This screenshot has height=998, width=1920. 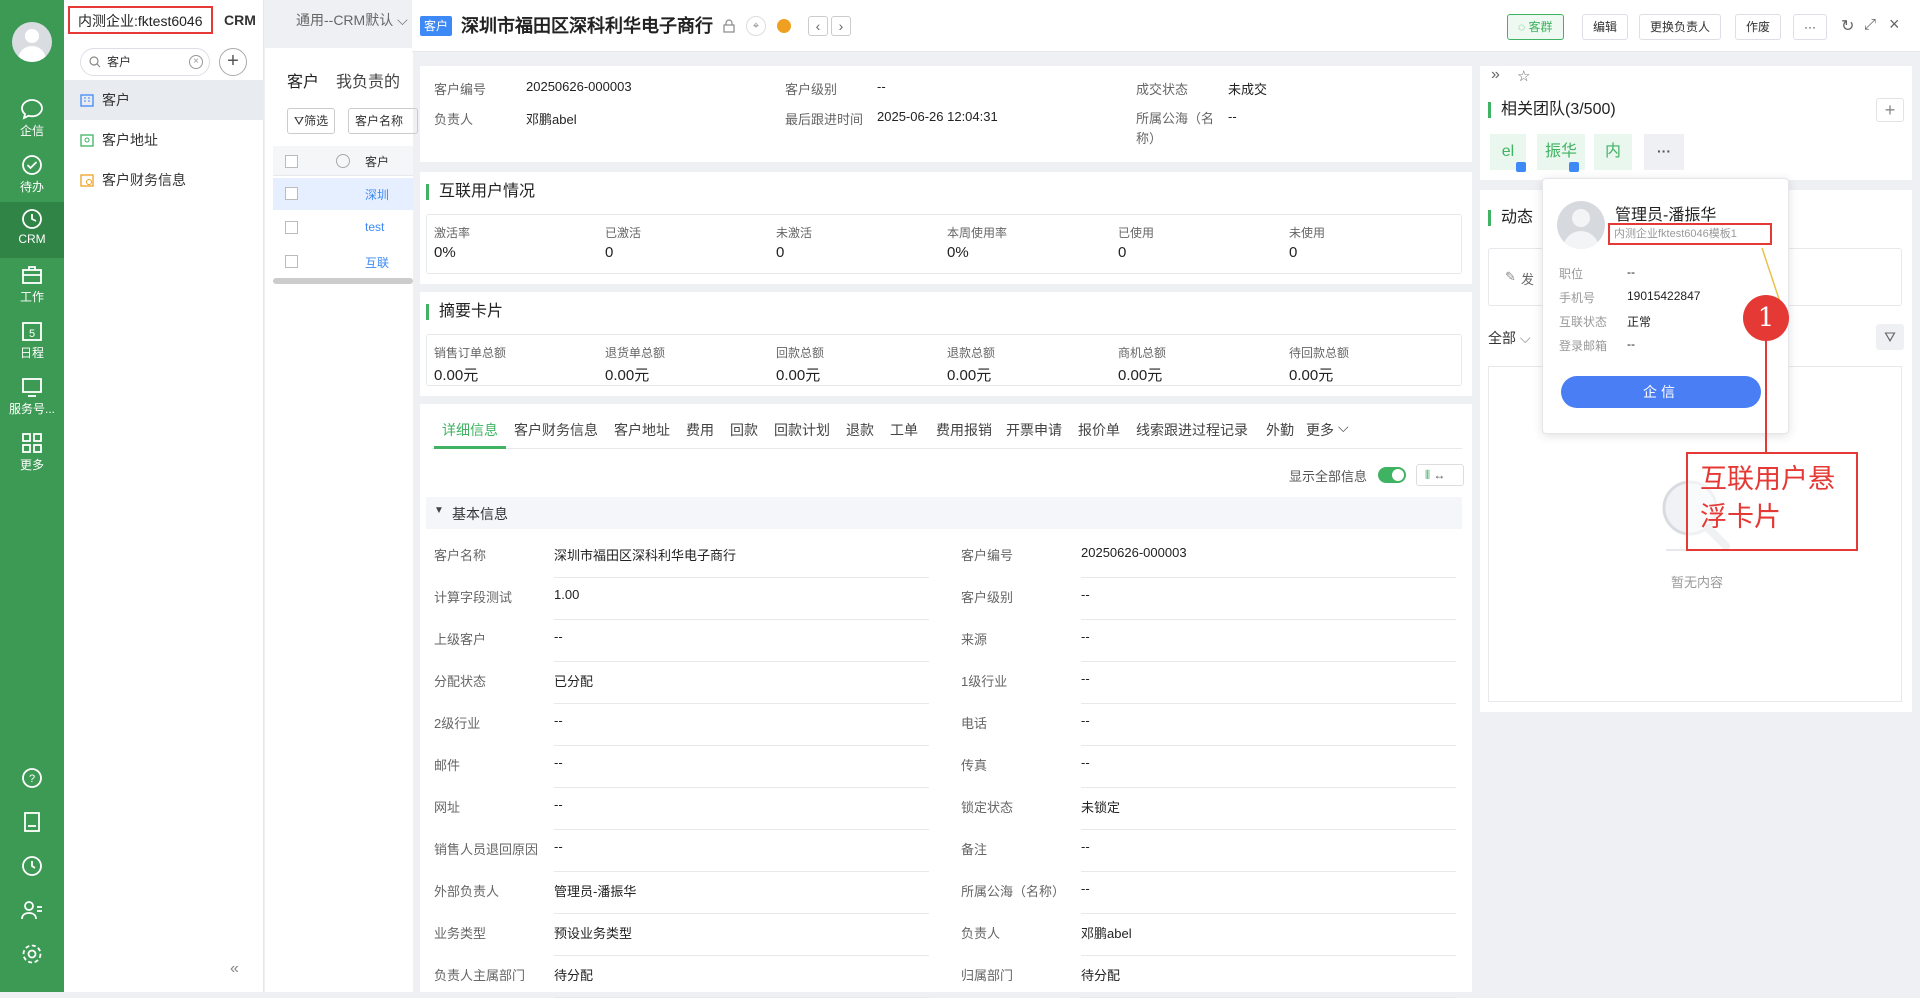 What do you see at coordinates (460, 639) in the screenshot?
I see `field-label: 上级客户` at bounding box center [460, 639].